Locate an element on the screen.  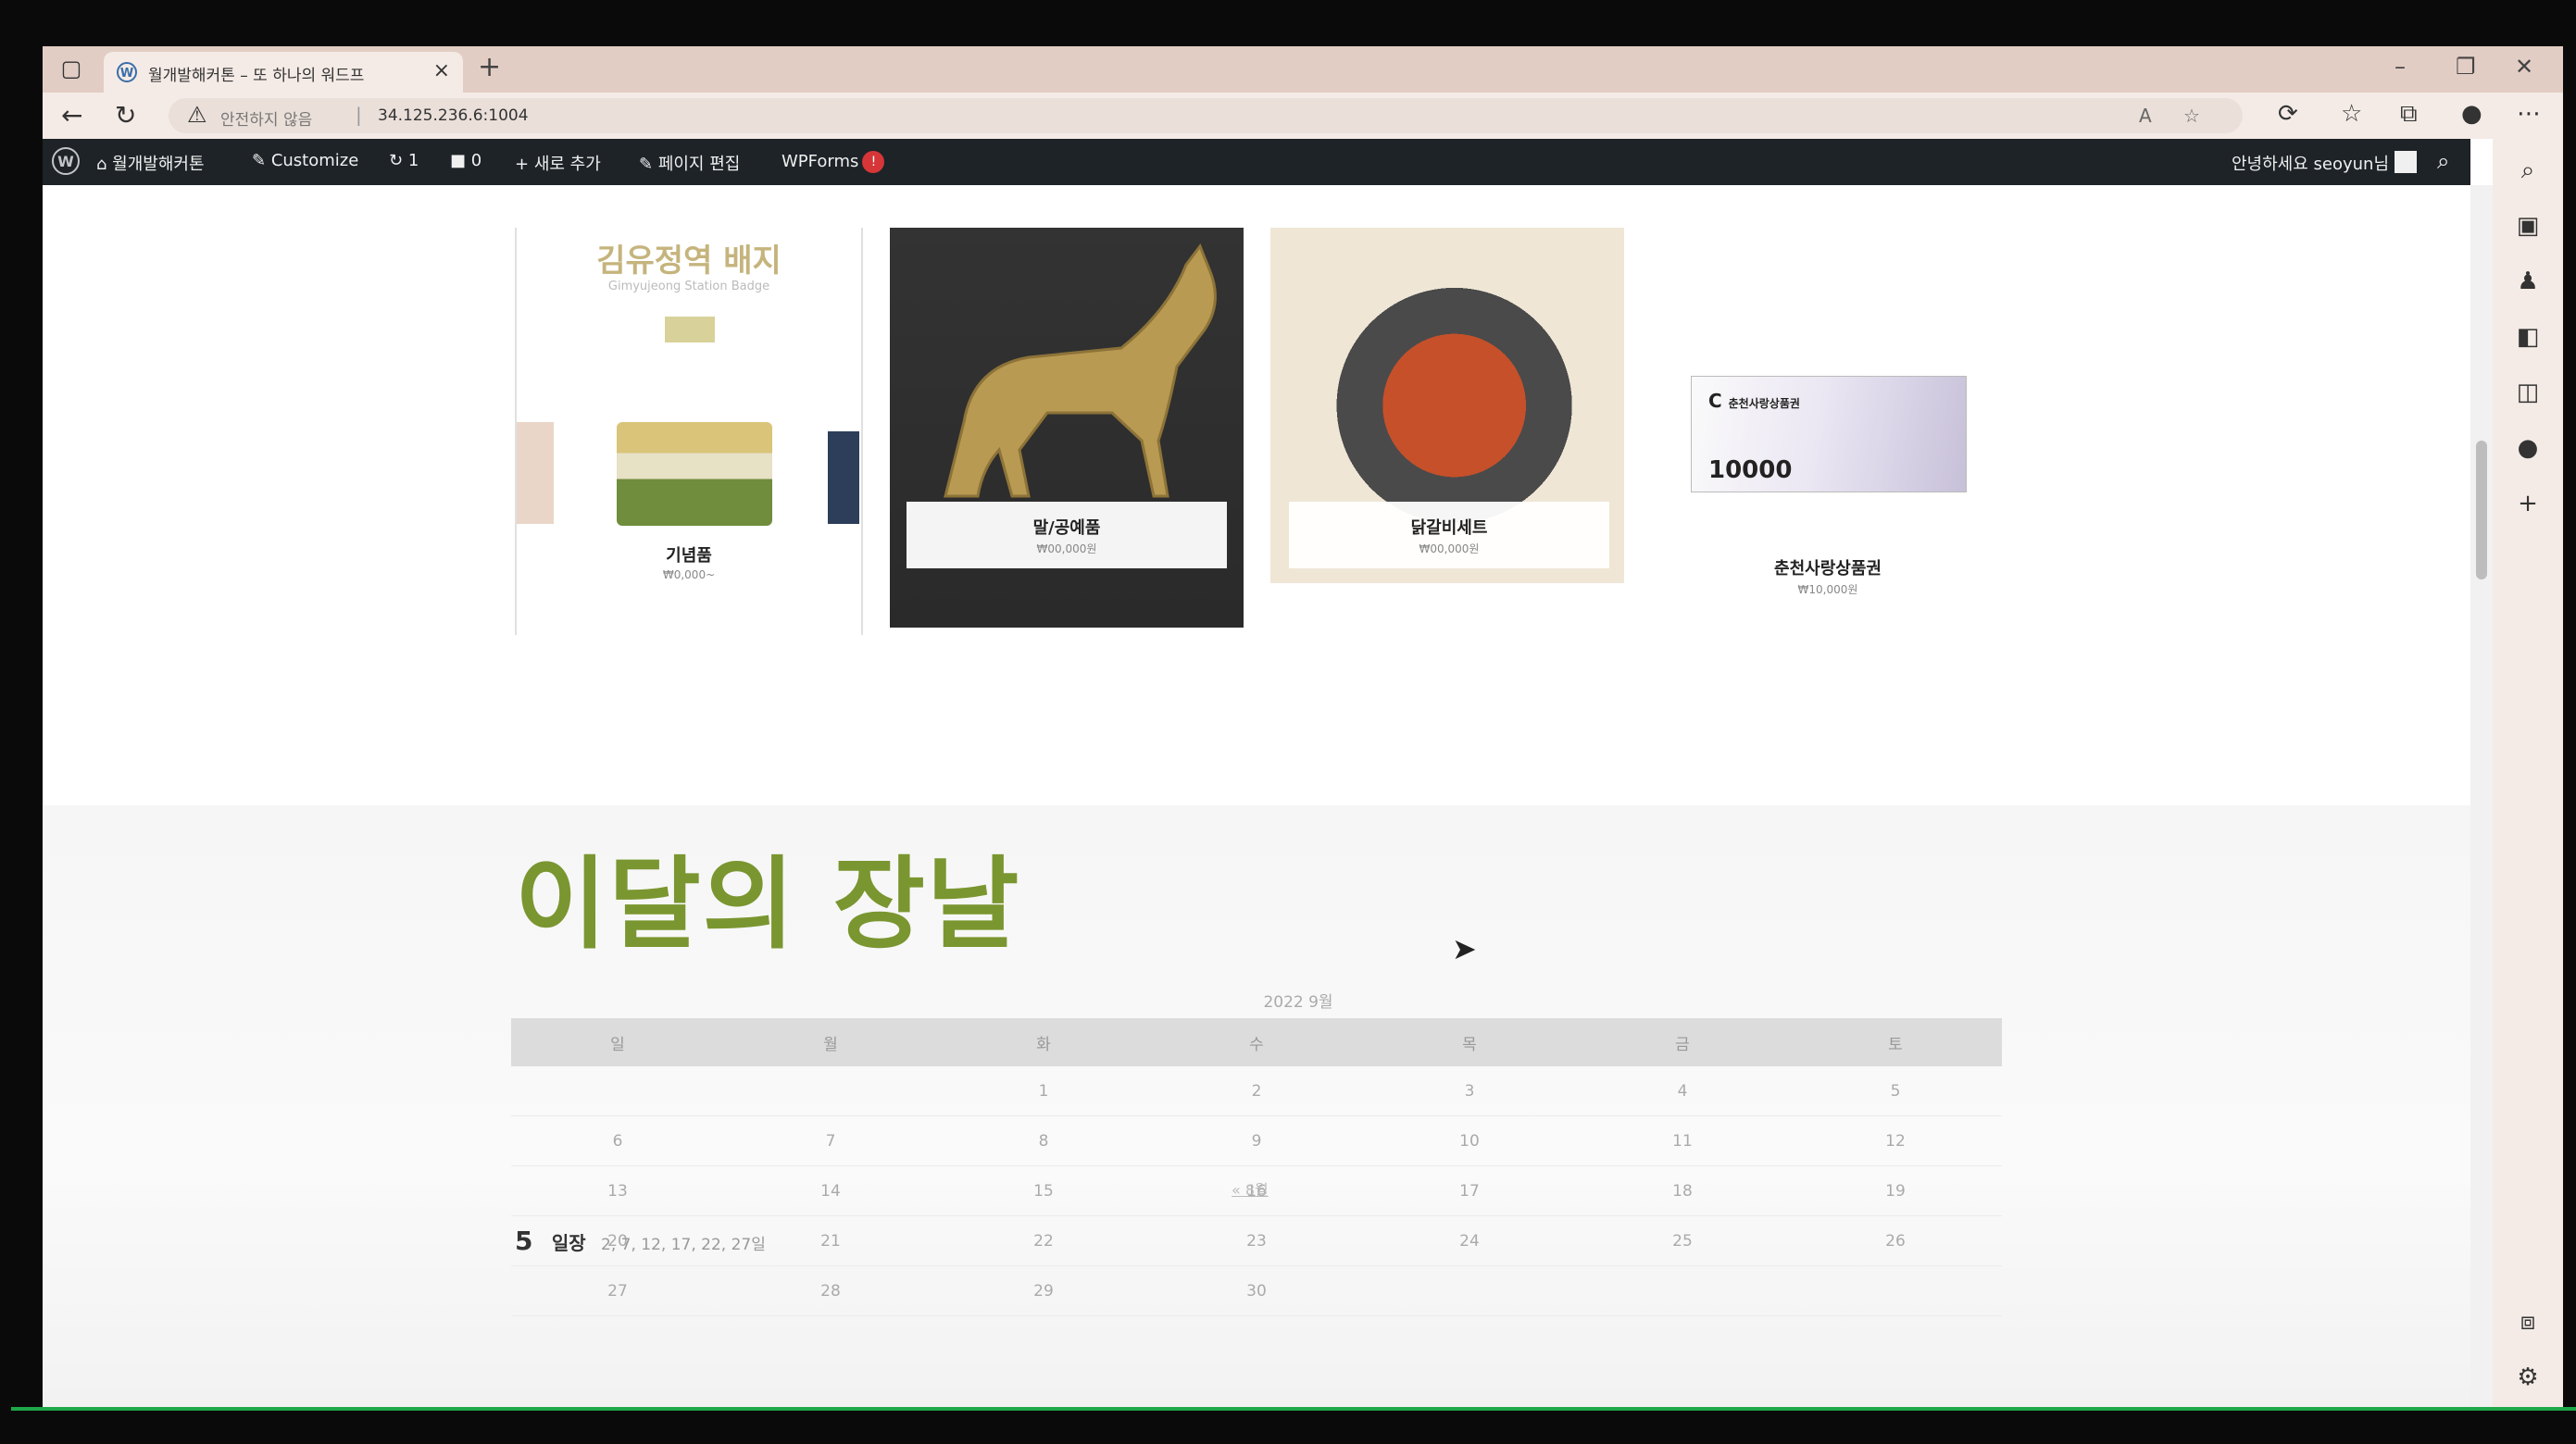
calendar-day: 18 is located at coordinates (1683, 1190).